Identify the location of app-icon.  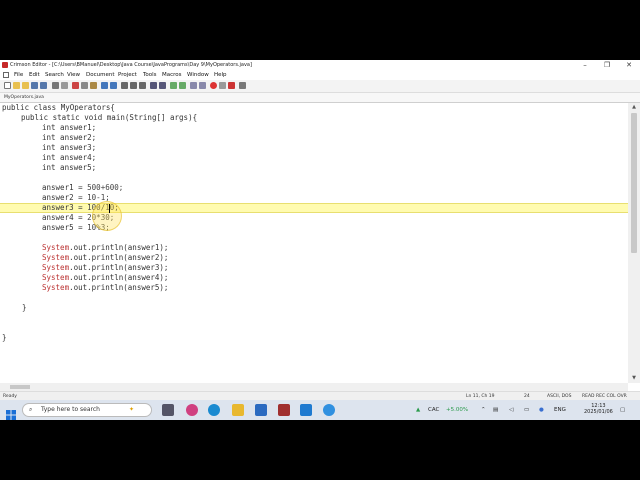
(329, 410).